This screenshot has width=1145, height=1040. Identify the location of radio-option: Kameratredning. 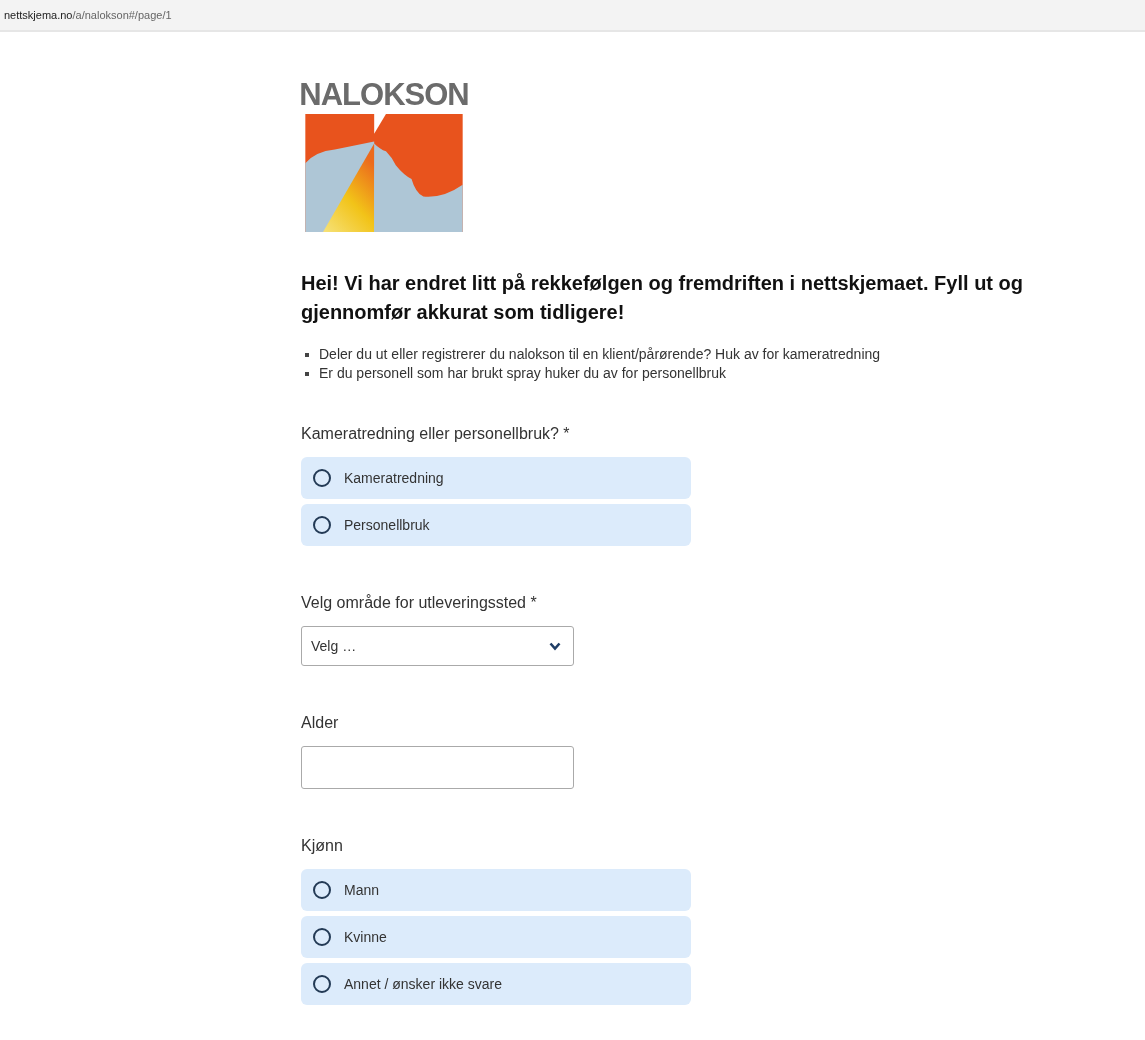
(496, 478).